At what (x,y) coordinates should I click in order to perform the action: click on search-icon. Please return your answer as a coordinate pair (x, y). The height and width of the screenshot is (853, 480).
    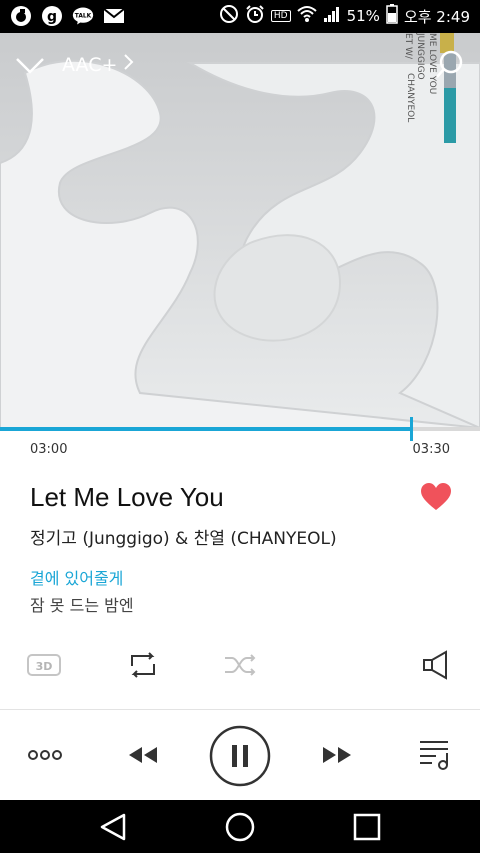
    Looking at the image, I should click on (450, 65).